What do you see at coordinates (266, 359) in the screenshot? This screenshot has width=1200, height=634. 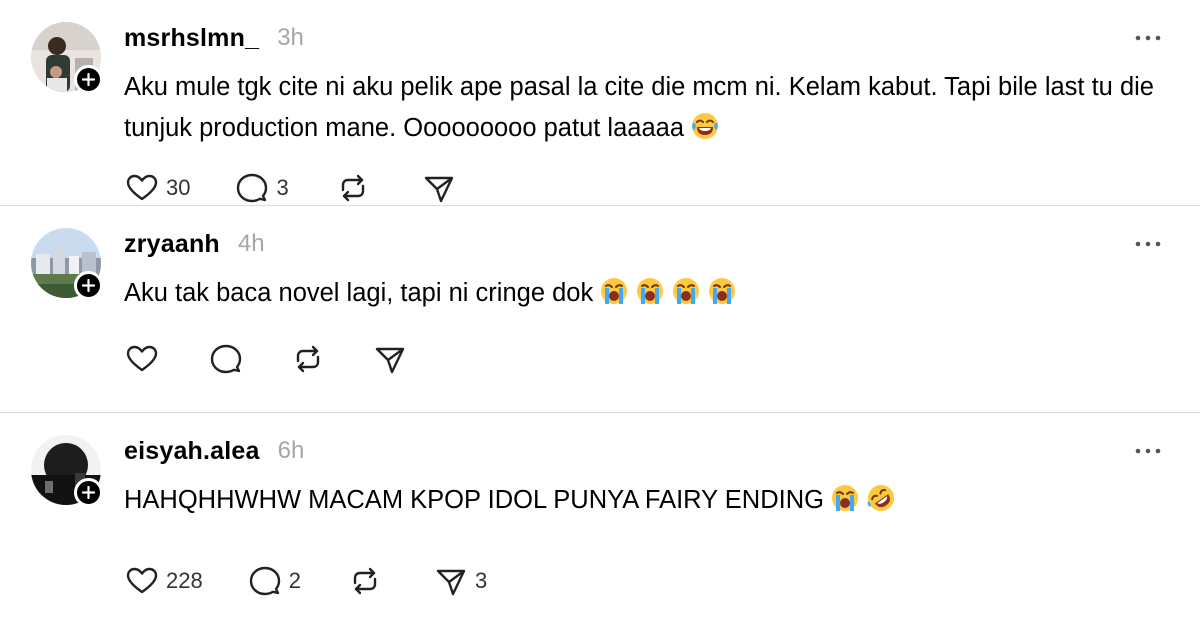 I see `action-bar` at bounding box center [266, 359].